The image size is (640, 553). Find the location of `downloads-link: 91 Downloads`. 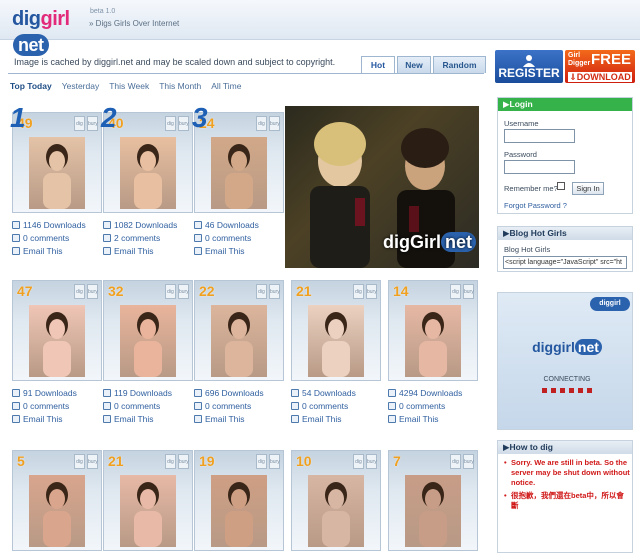

downloads-link: 91 Downloads is located at coordinates (50, 393).